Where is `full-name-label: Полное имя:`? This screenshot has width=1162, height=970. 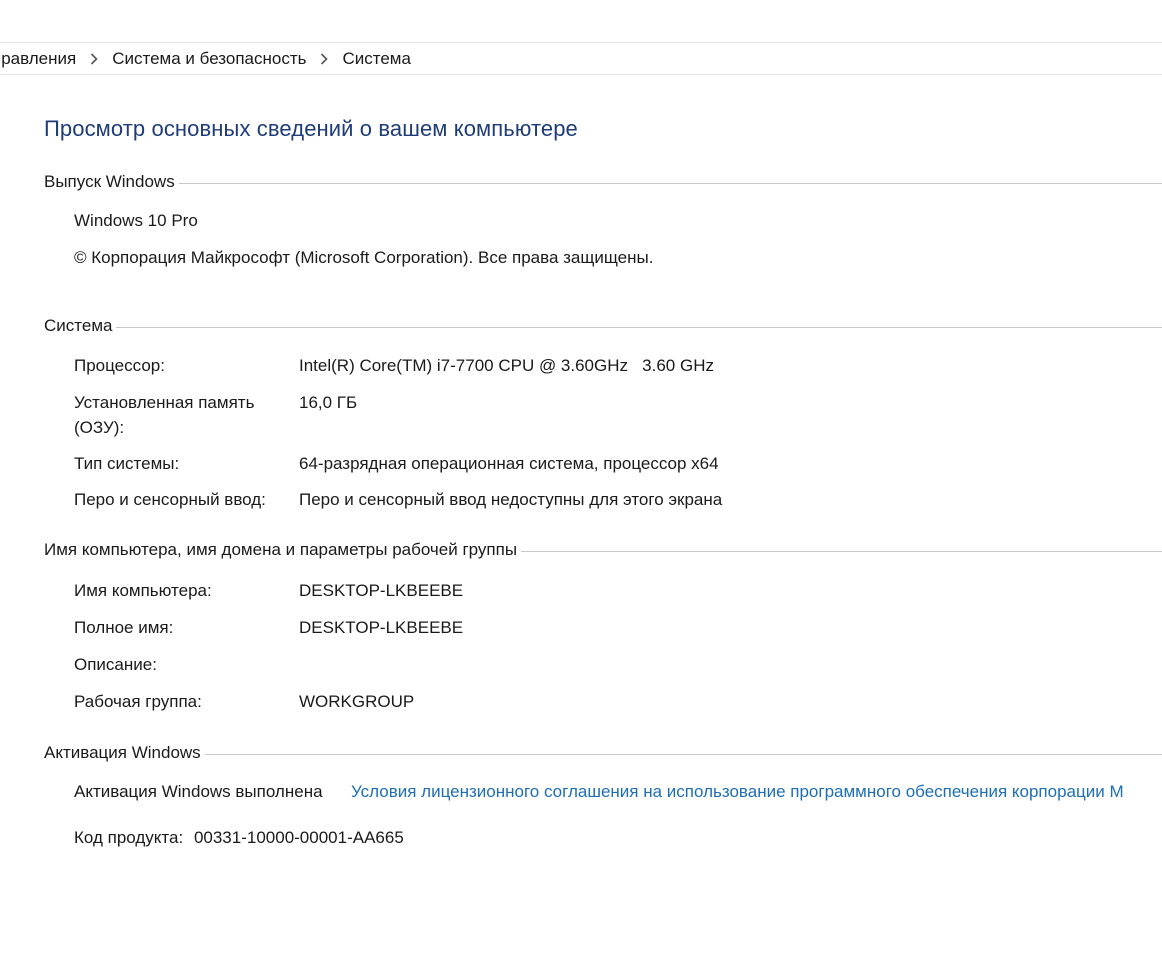
full-name-label: Полное имя: is located at coordinates (124, 627).